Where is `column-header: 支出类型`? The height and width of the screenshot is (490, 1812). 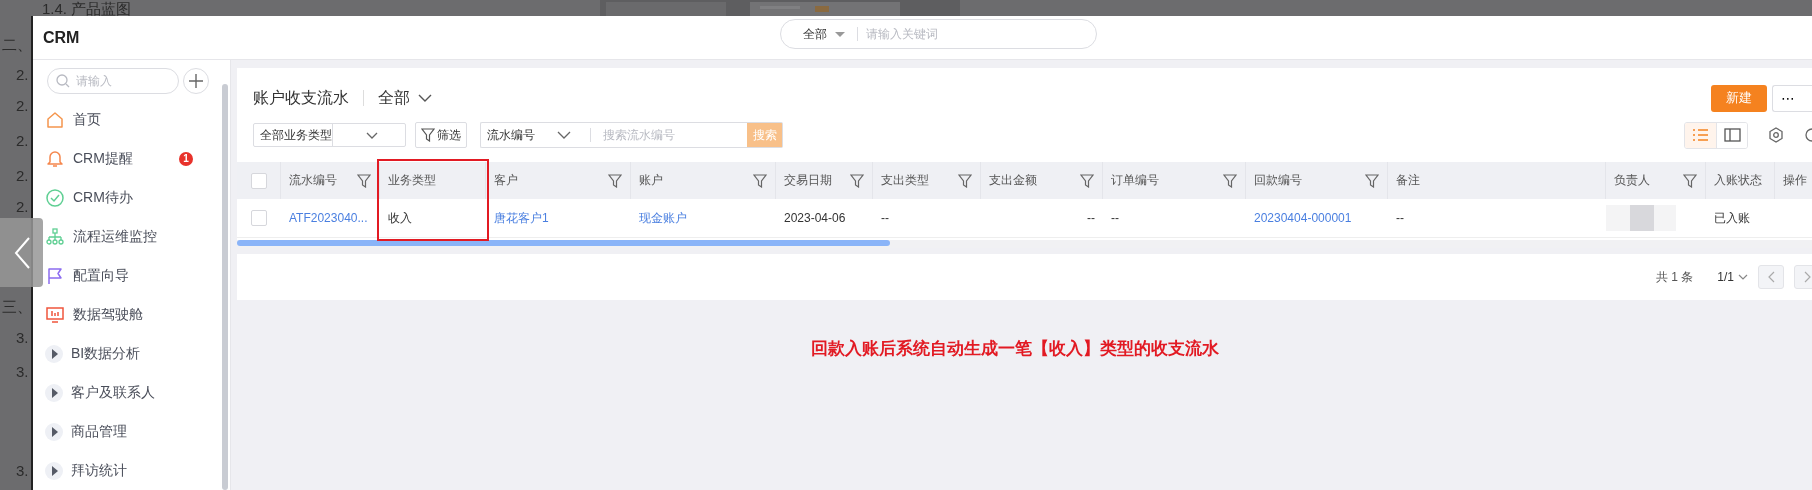
column-header: 支出类型 is located at coordinates (905, 180).